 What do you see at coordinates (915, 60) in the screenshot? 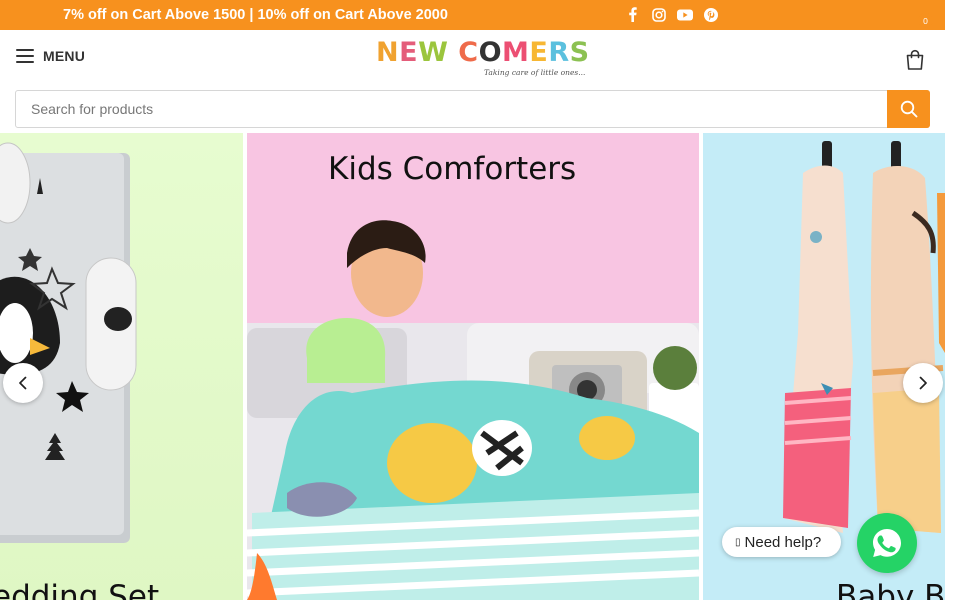
I see `cart-icon` at bounding box center [915, 60].